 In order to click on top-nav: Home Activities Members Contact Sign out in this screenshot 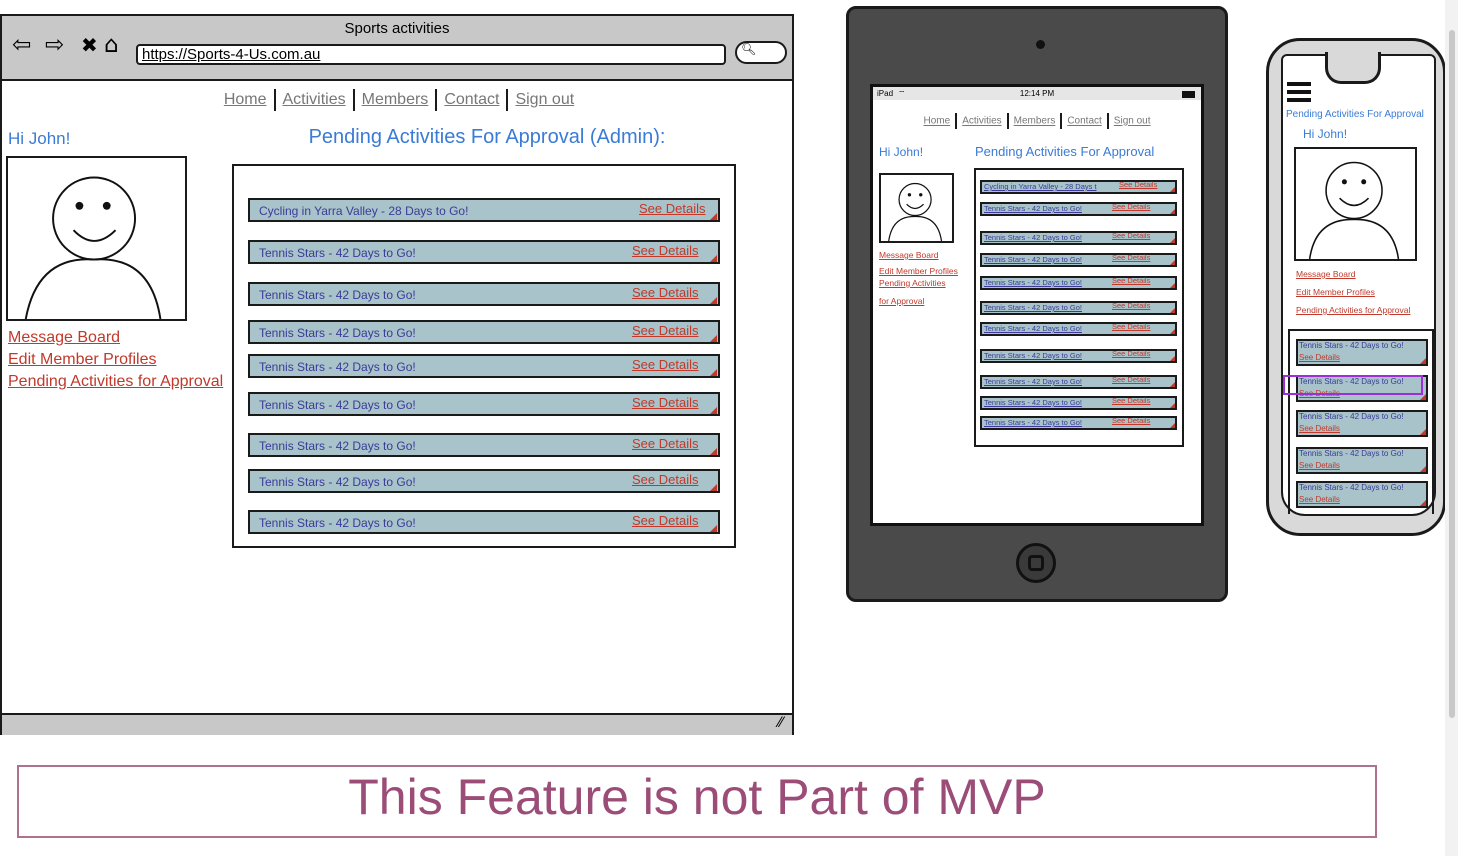, I will do `click(1037, 121)`.